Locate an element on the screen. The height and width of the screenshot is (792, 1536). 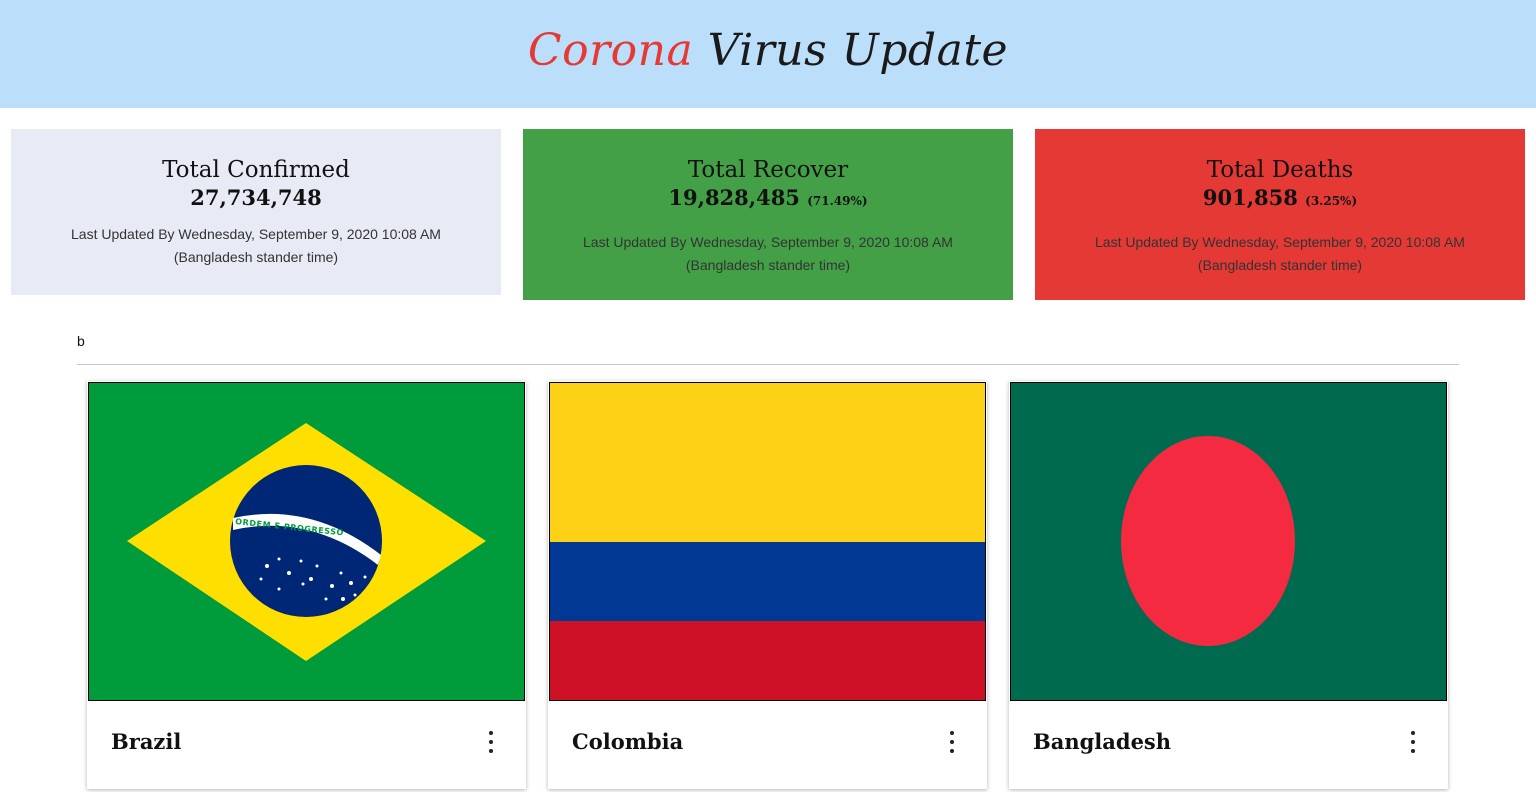
country-card-bangladesh: Bangladesh is located at coordinates (1228, 585).